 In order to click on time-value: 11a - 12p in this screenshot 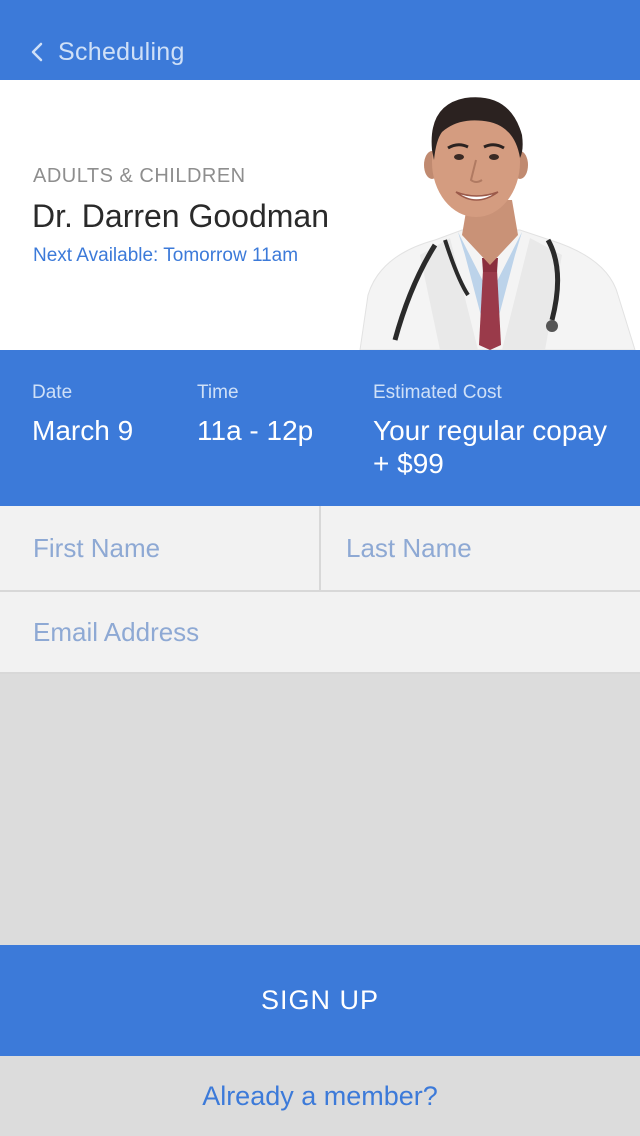, I will do `click(255, 430)`.